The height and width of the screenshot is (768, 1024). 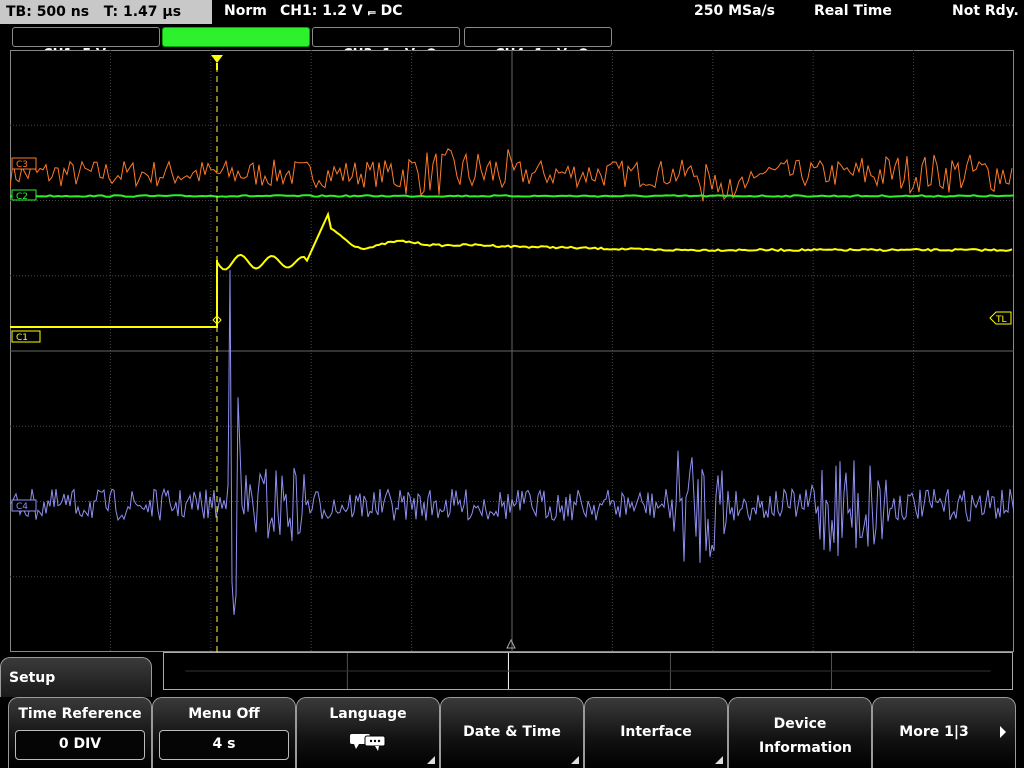 I want to click on trigger-mode: Norm, so click(x=245, y=11).